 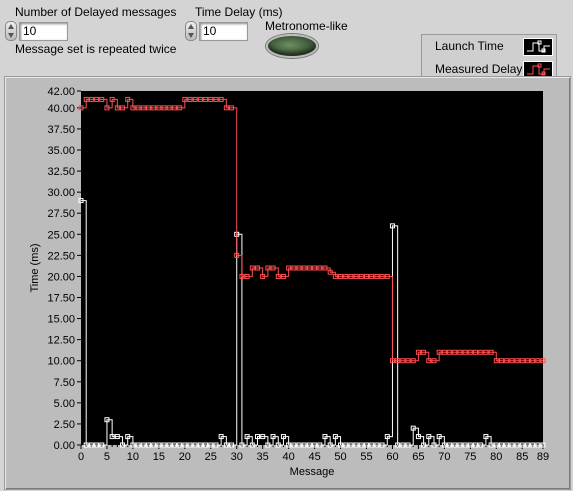 What do you see at coordinates (366, 457) in the screenshot?
I see `x-tick-label: 55` at bounding box center [366, 457].